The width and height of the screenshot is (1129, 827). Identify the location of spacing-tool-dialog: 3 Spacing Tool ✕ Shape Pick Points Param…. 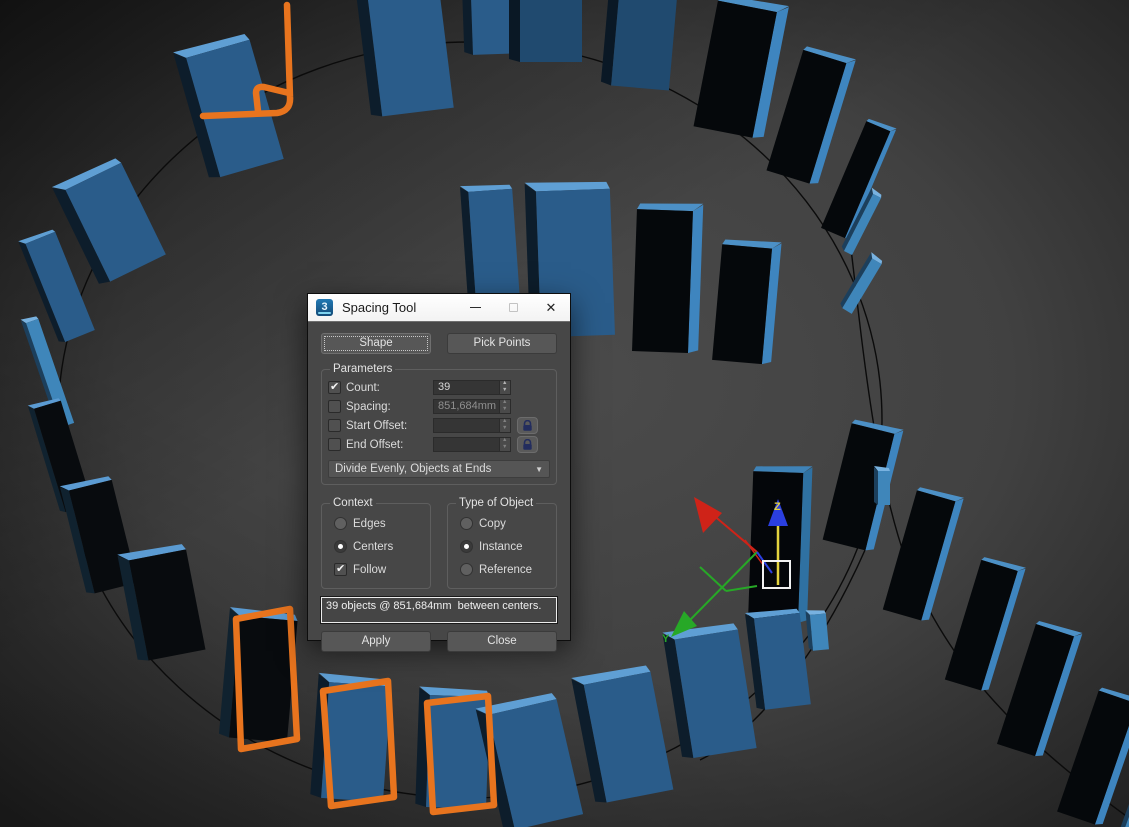
(439, 472).